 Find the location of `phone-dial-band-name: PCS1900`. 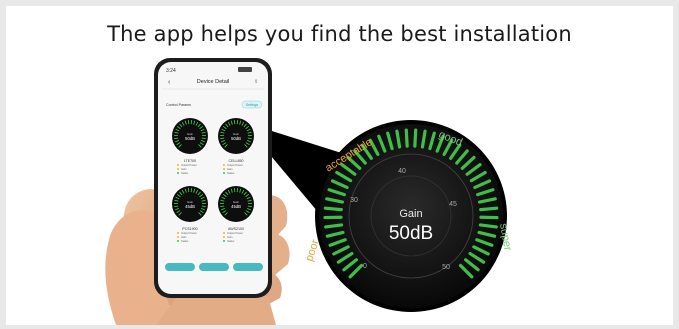

phone-dial-band-name: PCS1900 is located at coordinates (189, 229).